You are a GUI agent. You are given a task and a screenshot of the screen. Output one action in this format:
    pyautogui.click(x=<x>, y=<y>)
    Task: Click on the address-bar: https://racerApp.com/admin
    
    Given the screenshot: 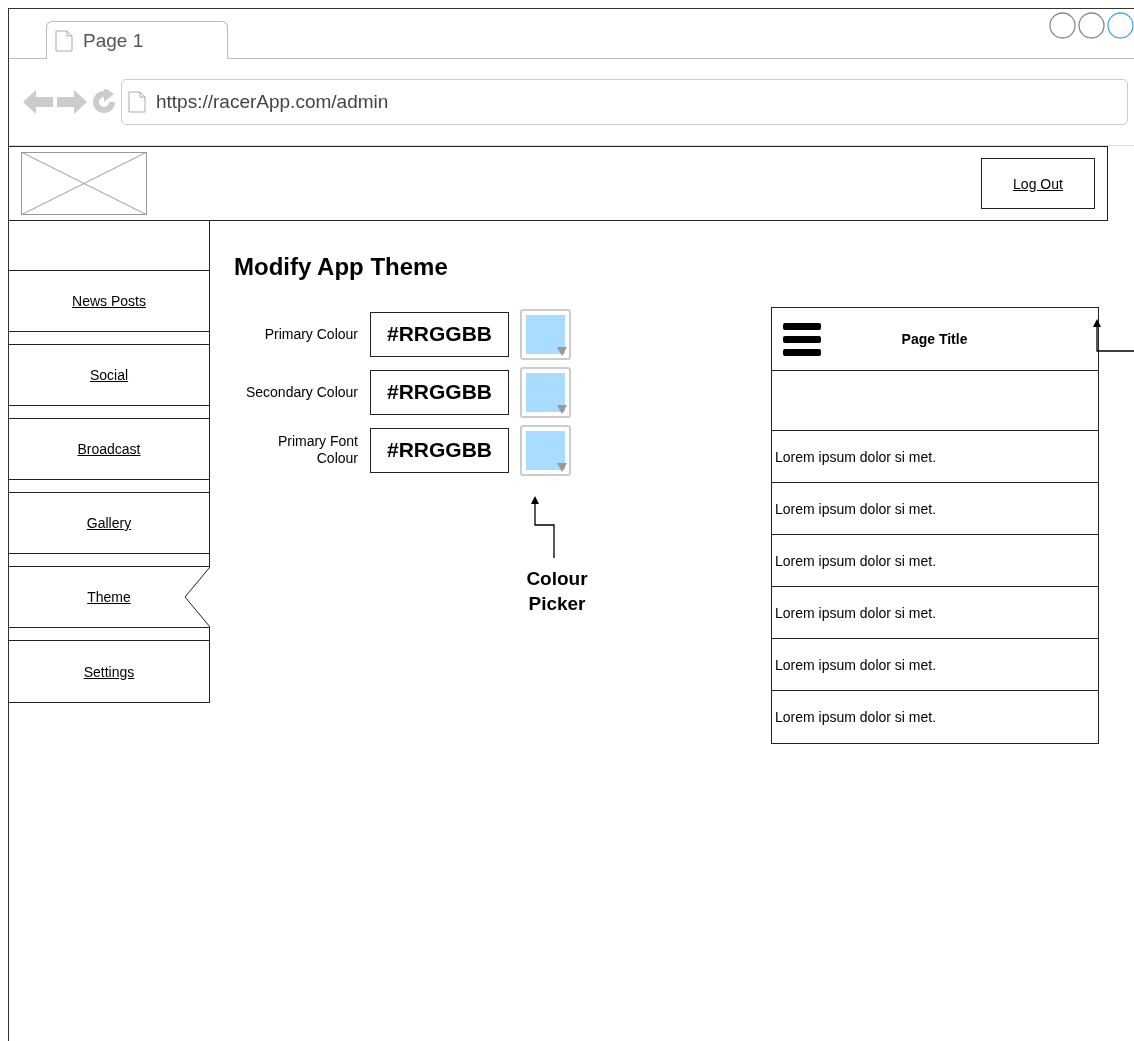 What is the action you would take?
    pyautogui.click(x=624, y=102)
    